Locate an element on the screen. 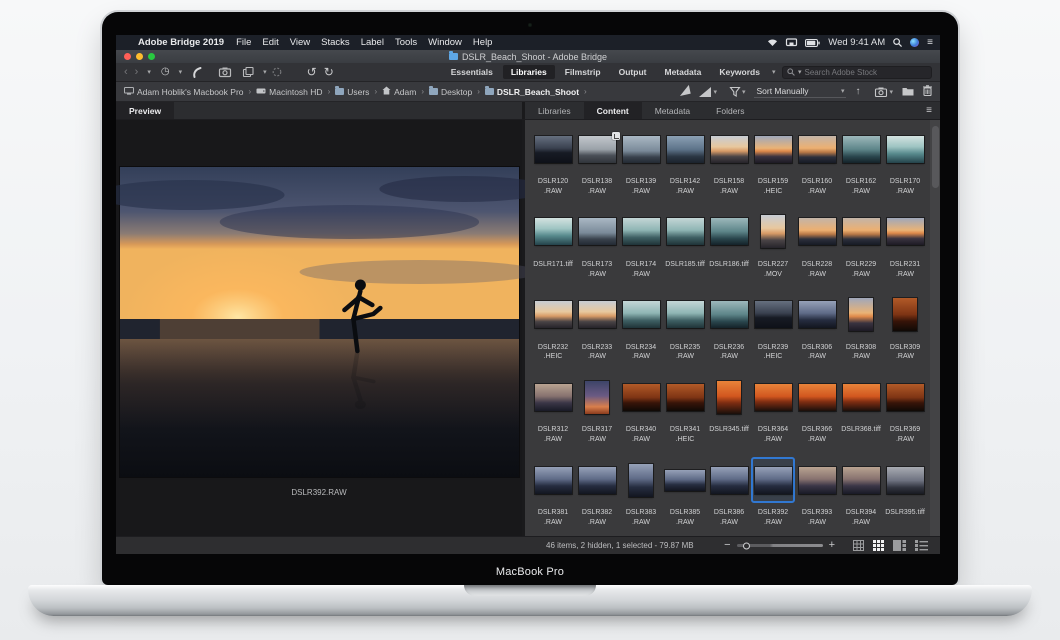  view-thumbnails-icon is located at coordinates (878, 545).